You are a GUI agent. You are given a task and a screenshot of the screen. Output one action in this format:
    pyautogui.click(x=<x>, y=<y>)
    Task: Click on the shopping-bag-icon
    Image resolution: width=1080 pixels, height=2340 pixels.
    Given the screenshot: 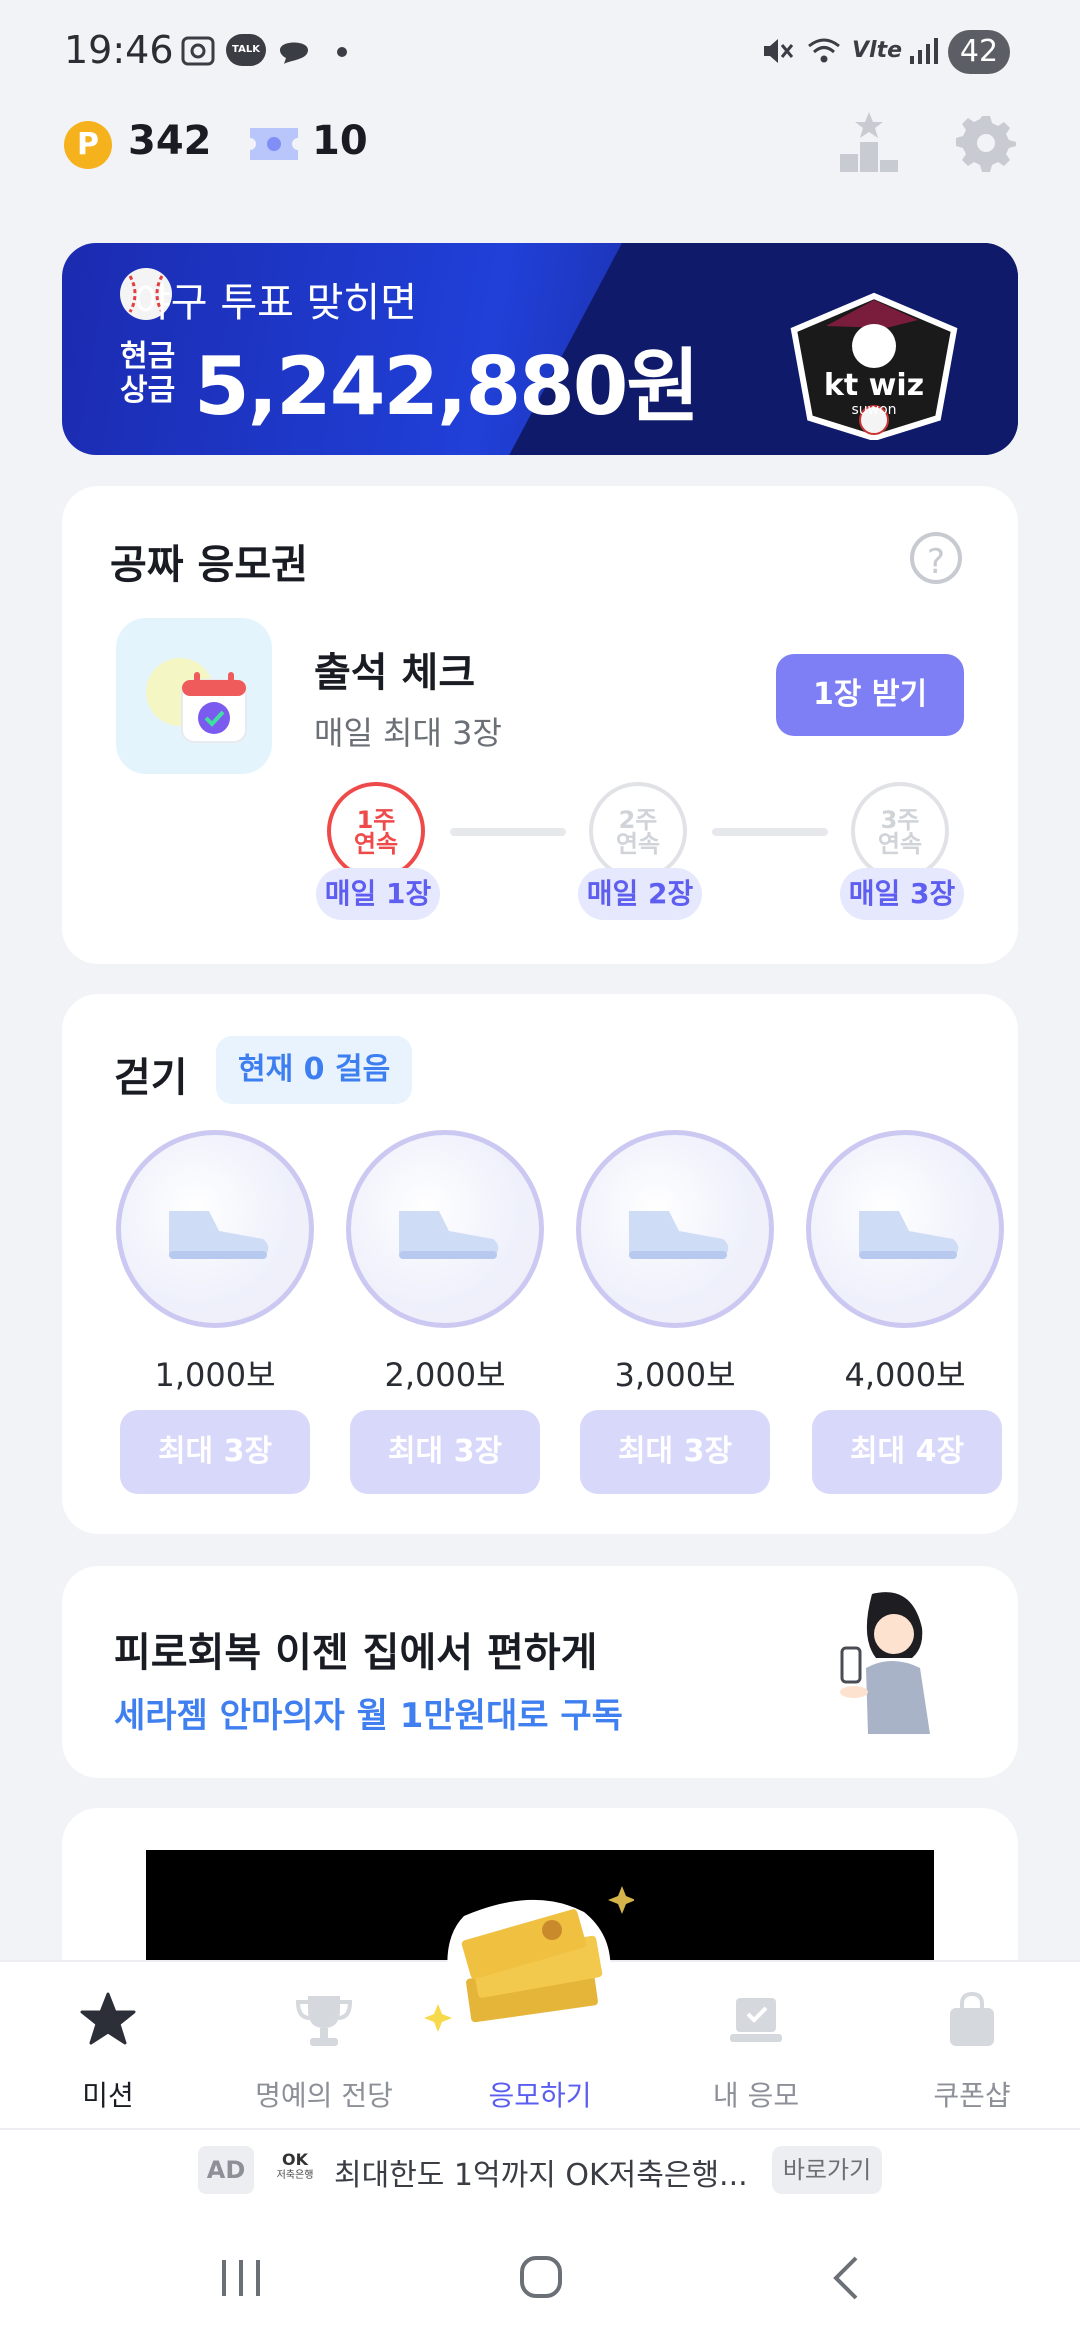 What is the action you would take?
    pyautogui.click(x=972, y=2018)
    